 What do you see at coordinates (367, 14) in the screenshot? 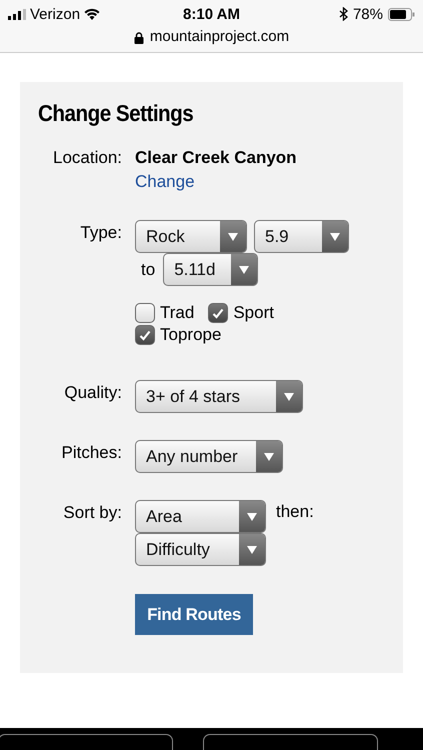
I see `battery-percent: 78%` at bounding box center [367, 14].